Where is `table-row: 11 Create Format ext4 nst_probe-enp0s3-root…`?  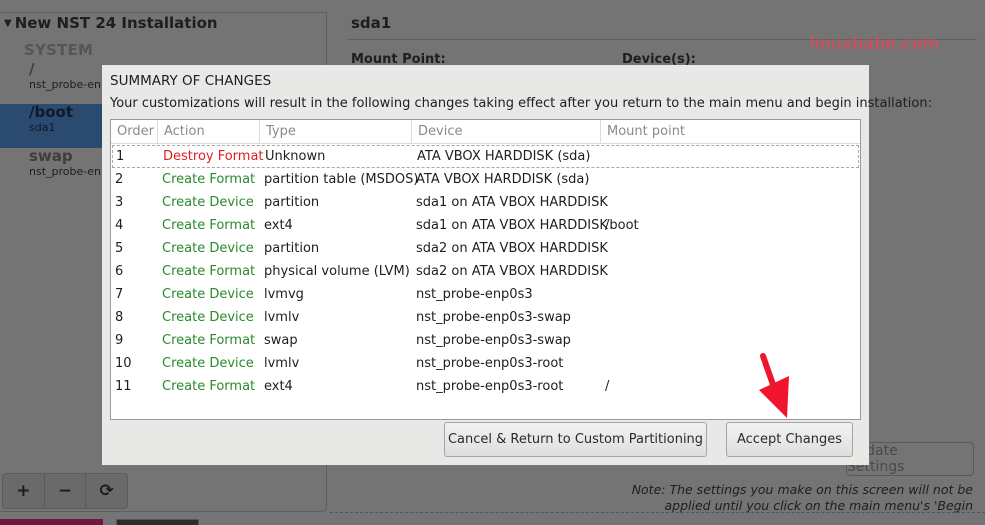
table-row: 11 Create Format ext4 nst_probe-enp0s3-root… is located at coordinates (485, 386).